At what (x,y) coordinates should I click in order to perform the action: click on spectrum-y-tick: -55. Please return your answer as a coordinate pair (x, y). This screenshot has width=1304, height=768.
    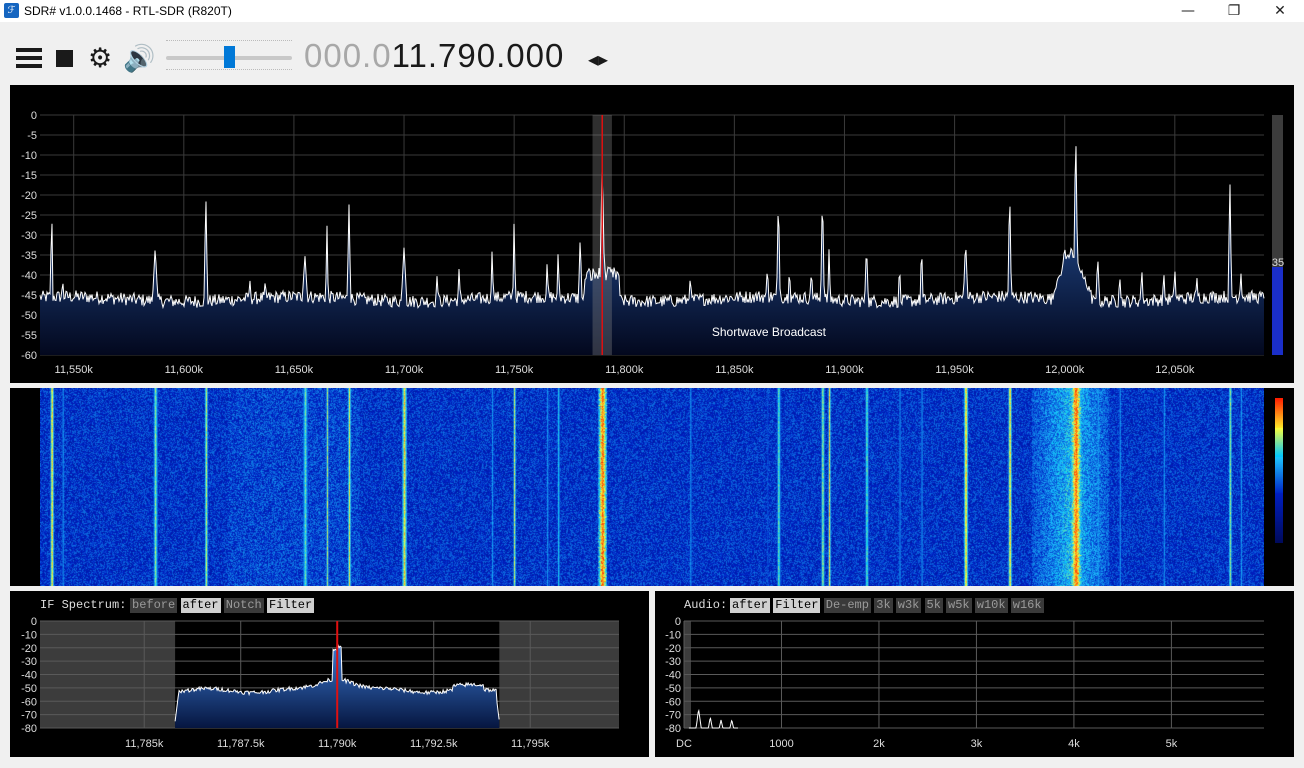
    Looking at the image, I should click on (29, 336).